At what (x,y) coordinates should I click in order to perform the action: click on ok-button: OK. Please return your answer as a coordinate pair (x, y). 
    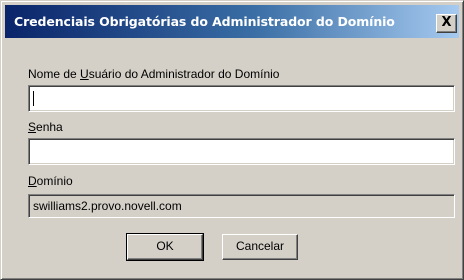
    Looking at the image, I should click on (165, 247).